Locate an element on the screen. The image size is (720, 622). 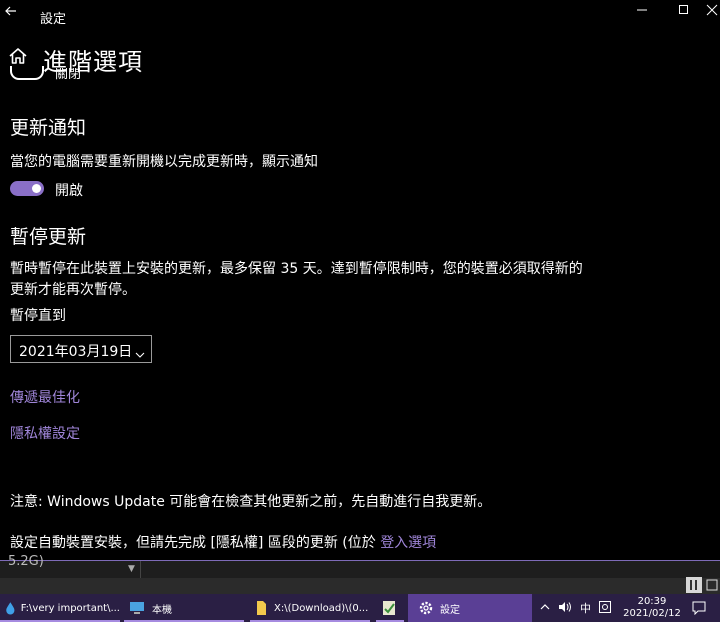
pause-until-value: 2021年03月19日 is located at coordinates (76, 352).